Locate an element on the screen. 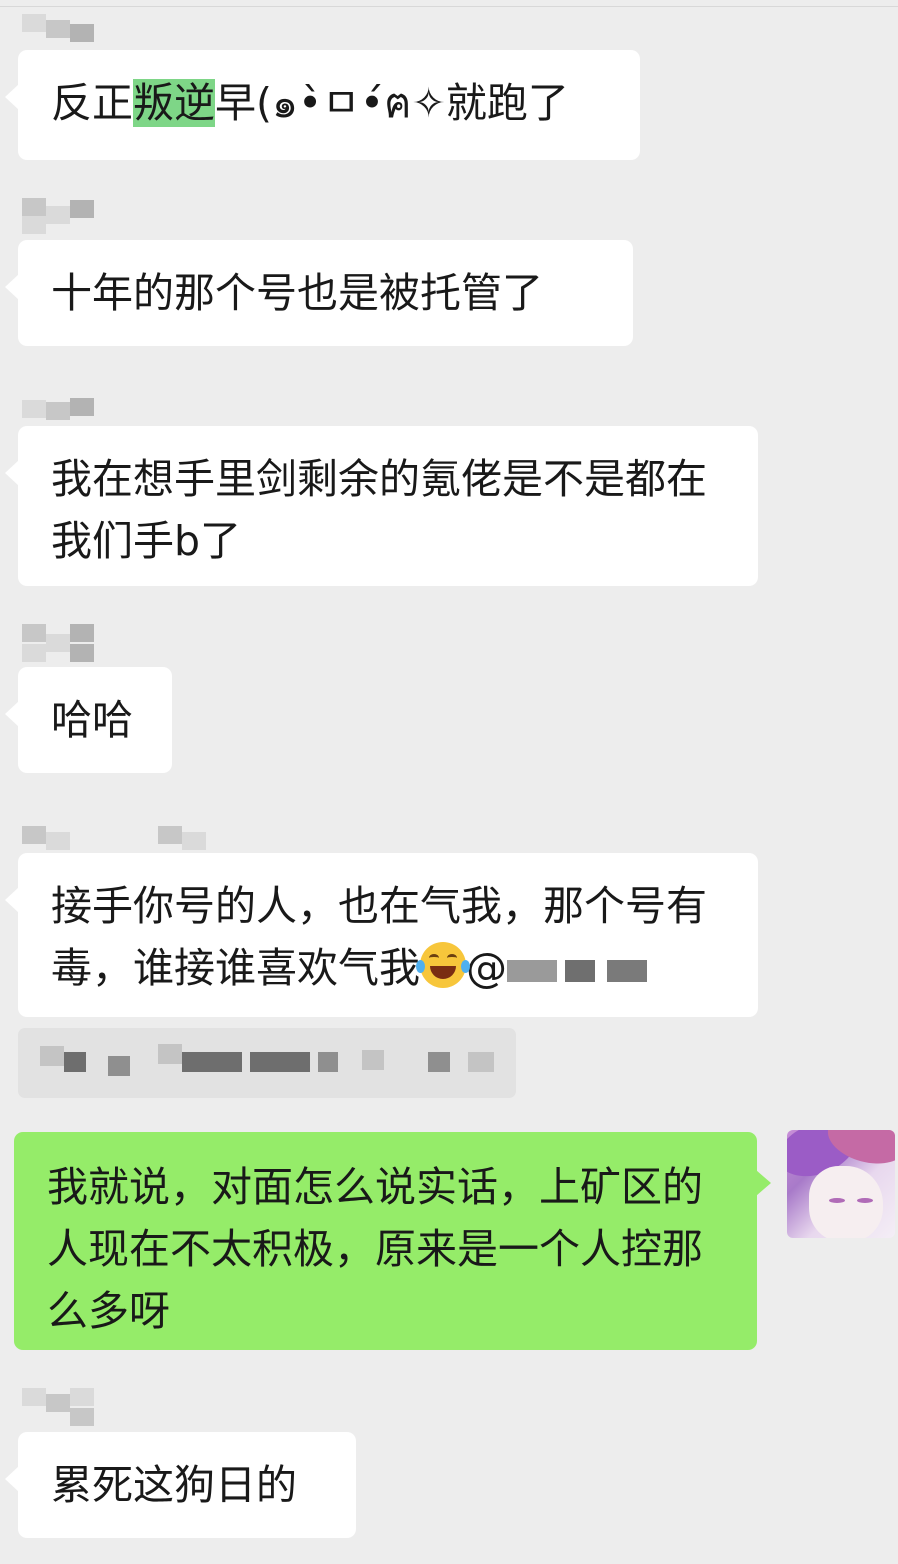 This screenshot has height=1564, width=898. message-text: 我在想手里剑剩余的氪佬是不是都在我们手b了 is located at coordinates (379, 510).